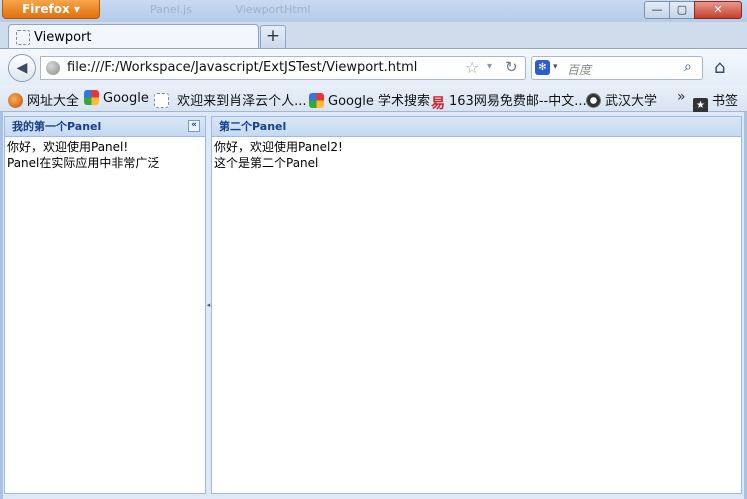  Describe the element at coordinates (278, 147) in the screenshot. I see `panel-text-line: 你好，欢迎使用Panel2!` at that location.